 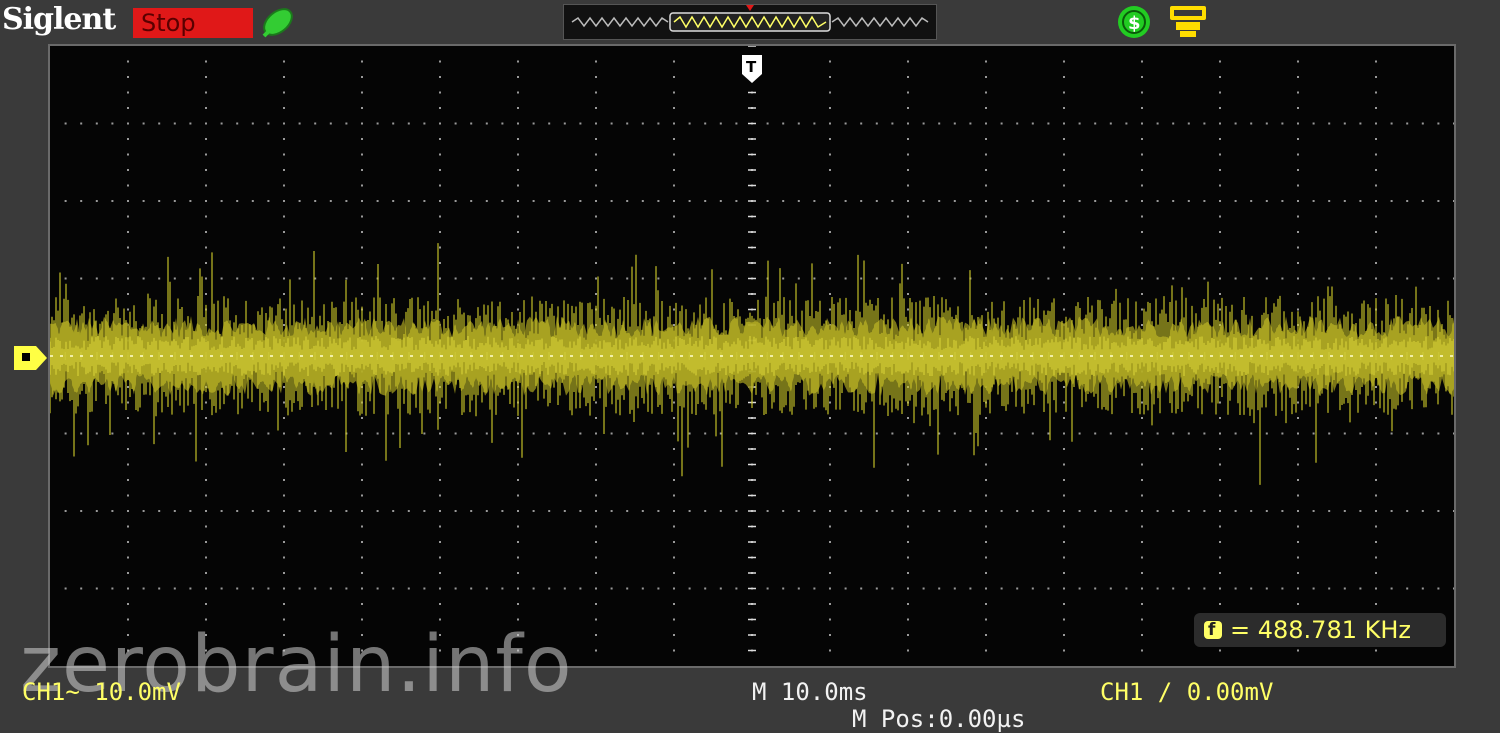 What do you see at coordinates (939, 719) in the screenshot?
I see `horizontal-position-readout: M Pos:0.00µs` at bounding box center [939, 719].